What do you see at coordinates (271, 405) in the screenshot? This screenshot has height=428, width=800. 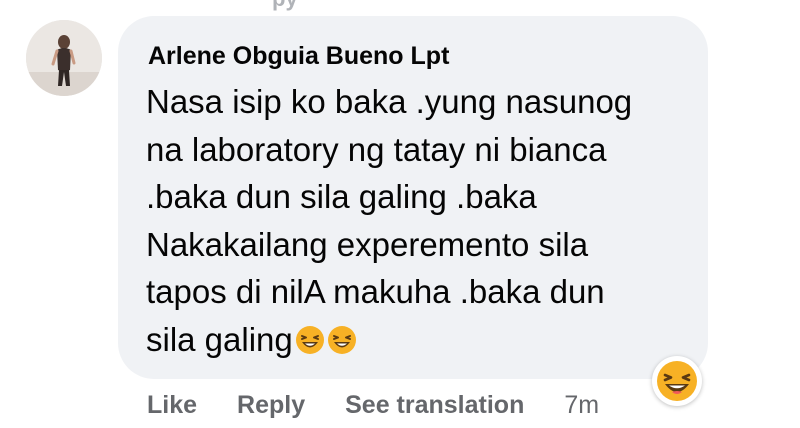 I see `reply-button: Reply` at bounding box center [271, 405].